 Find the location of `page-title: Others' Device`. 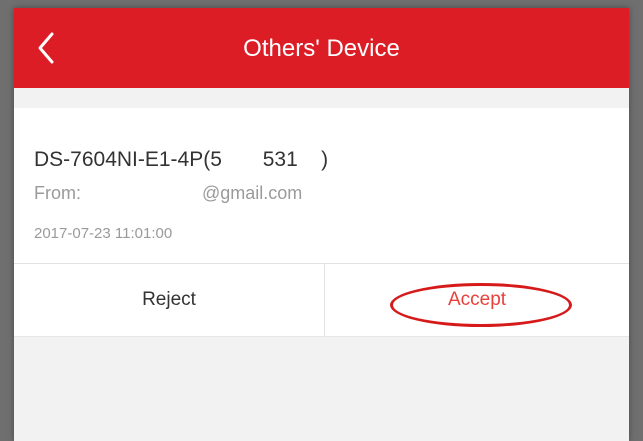

page-title: Others' Device is located at coordinates (321, 48).